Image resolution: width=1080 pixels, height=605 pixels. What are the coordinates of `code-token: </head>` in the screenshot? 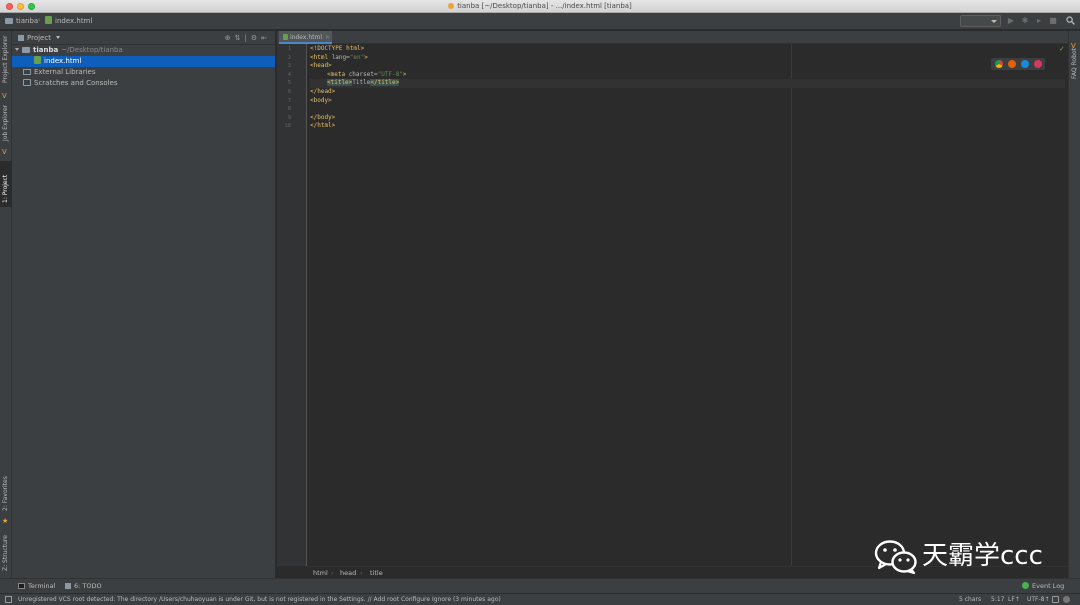 It's located at (323, 91).